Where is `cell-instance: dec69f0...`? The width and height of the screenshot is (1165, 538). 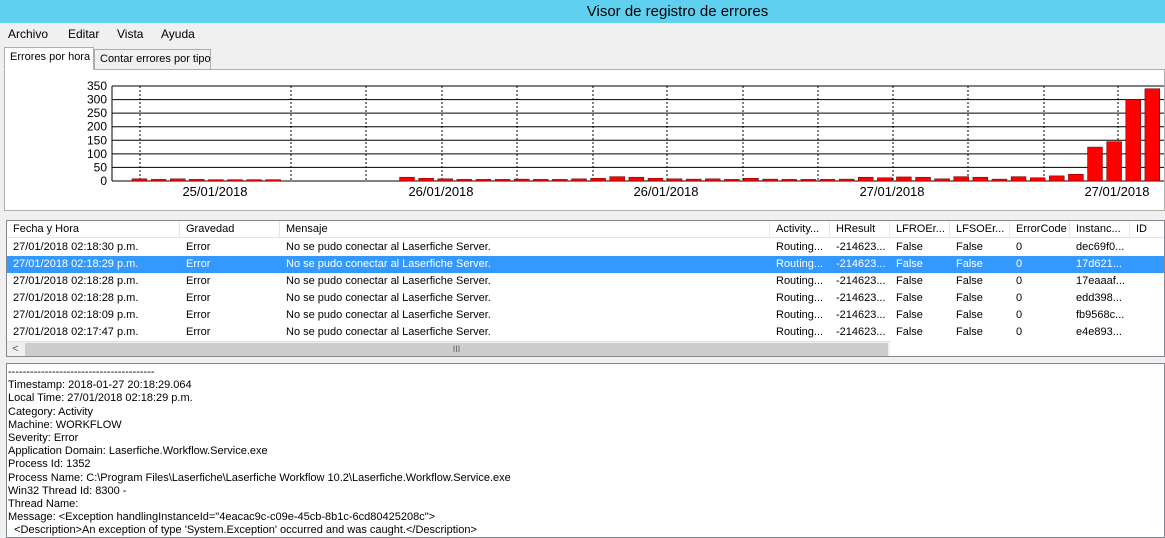 cell-instance: dec69f0... is located at coordinates (1100, 247).